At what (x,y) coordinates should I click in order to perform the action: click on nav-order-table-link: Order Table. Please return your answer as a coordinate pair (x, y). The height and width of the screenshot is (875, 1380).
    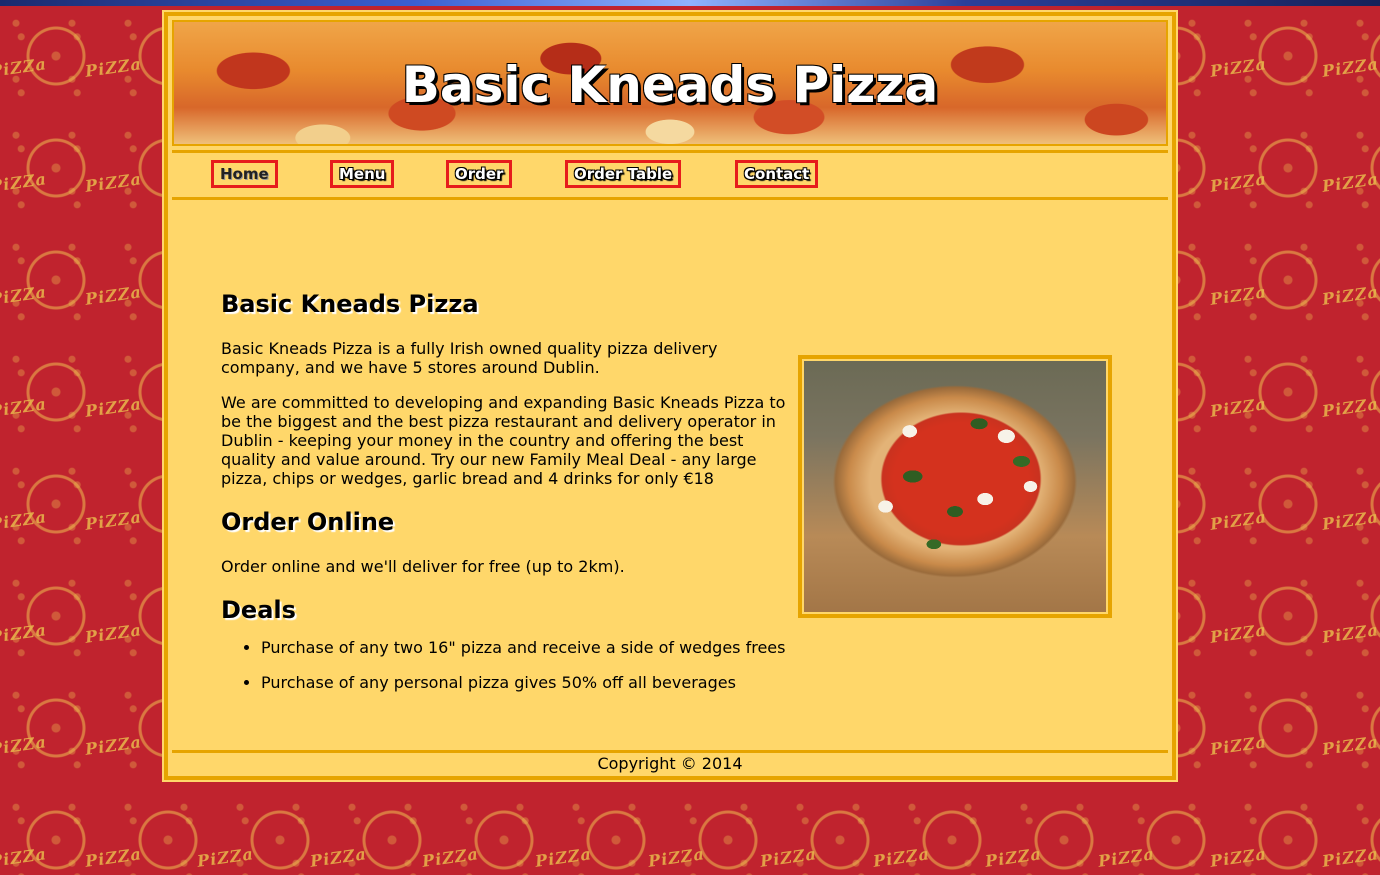
    Looking at the image, I should click on (623, 174).